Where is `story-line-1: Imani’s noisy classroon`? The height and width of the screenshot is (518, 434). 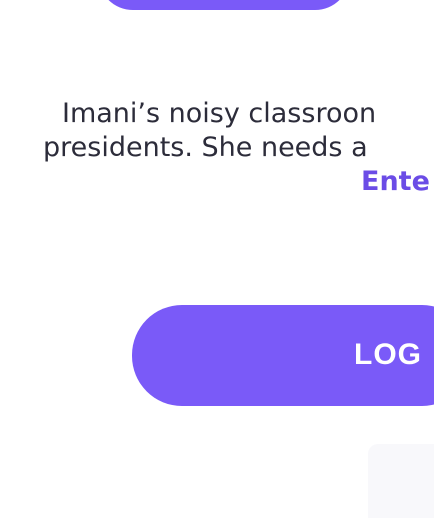
story-line-1: Imani’s noisy classroon is located at coordinates (219, 113).